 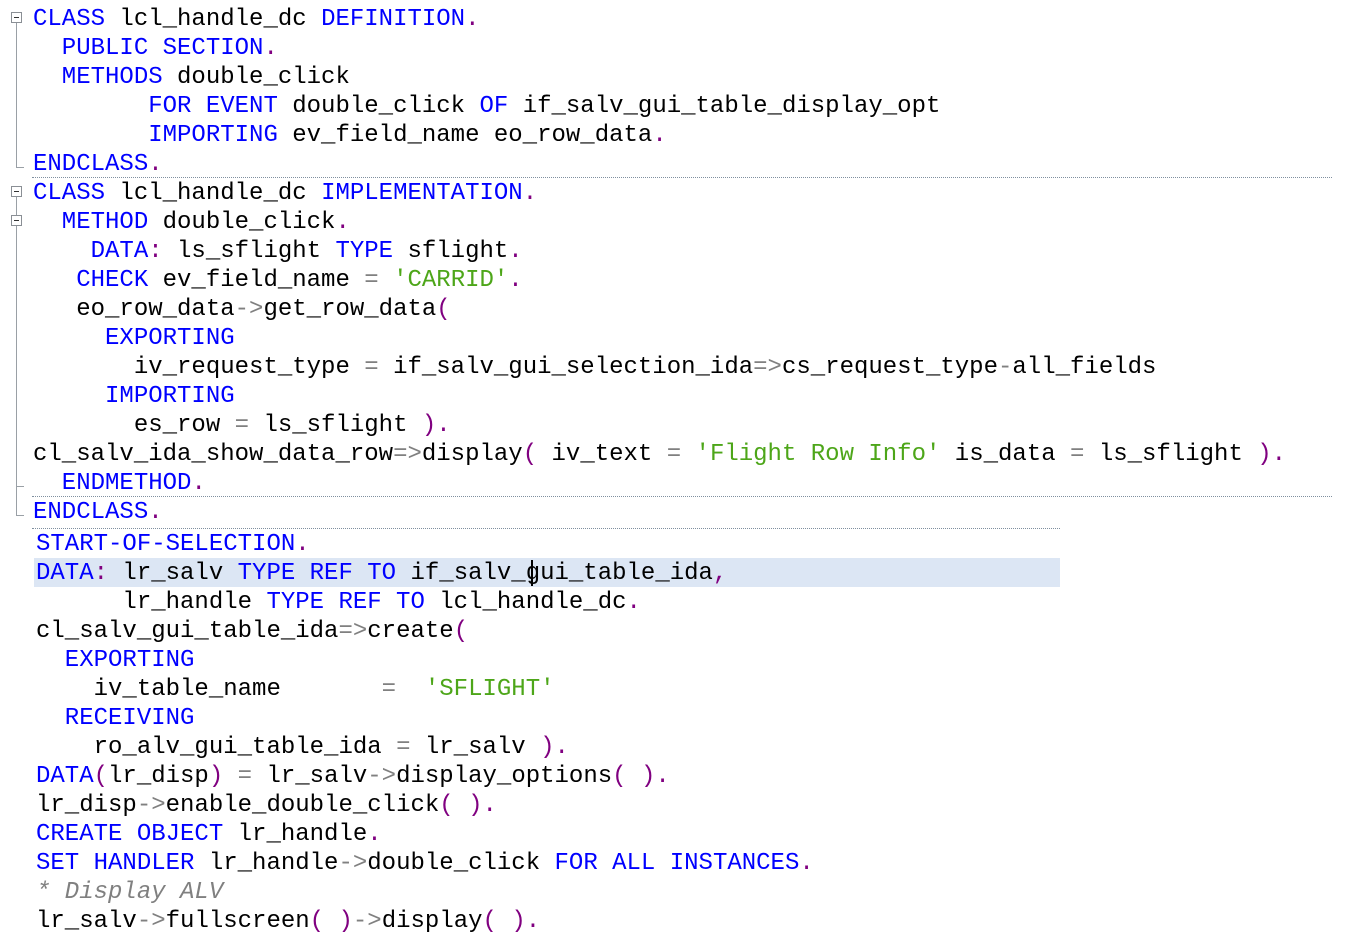 I want to click on code-token: es_row, so click(x=134, y=425).